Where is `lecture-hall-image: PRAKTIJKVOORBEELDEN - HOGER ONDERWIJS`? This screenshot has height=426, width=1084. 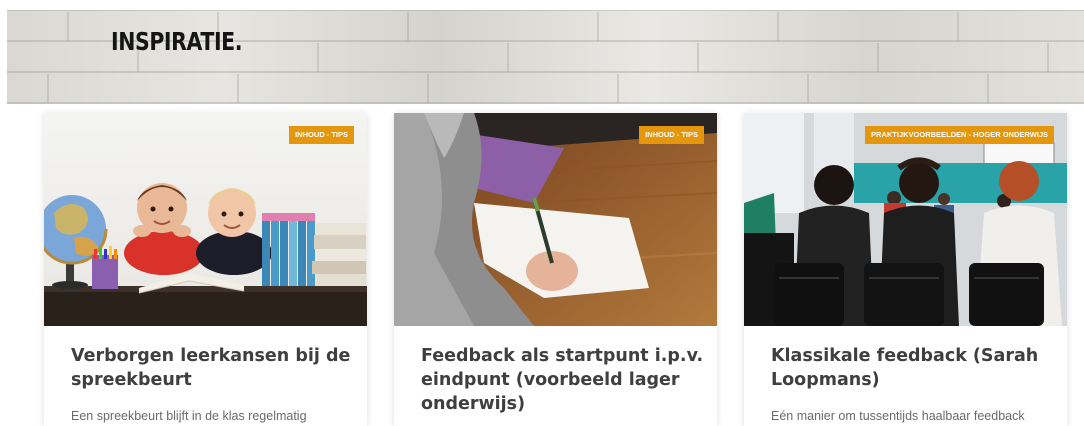 lecture-hall-image: PRAKTIJKVOORBEELDEN - HOGER ONDERWIJS is located at coordinates (905, 219).